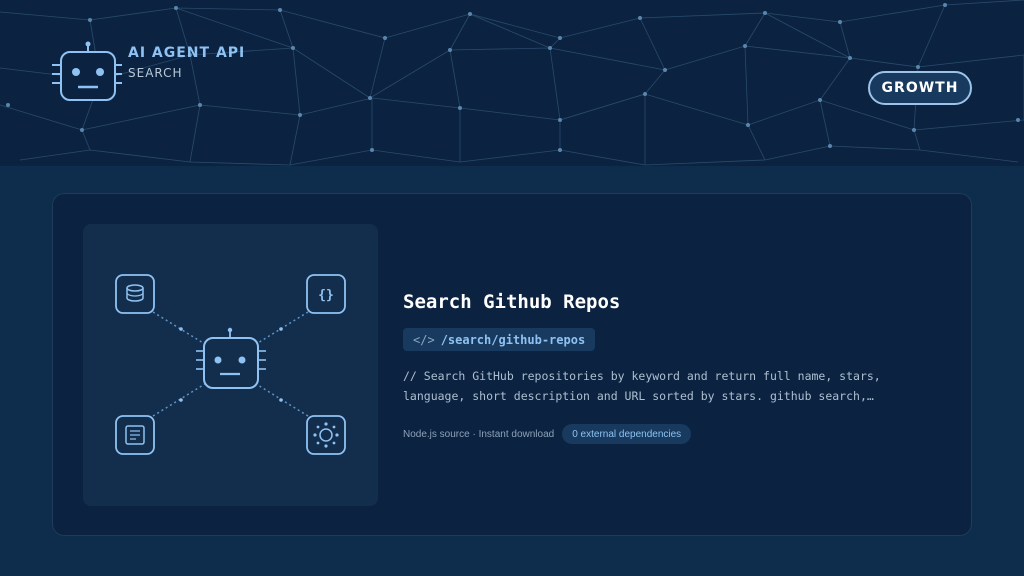 The image size is (1024, 576). I want to click on code-braces-icon: {}, so click(326, 294).